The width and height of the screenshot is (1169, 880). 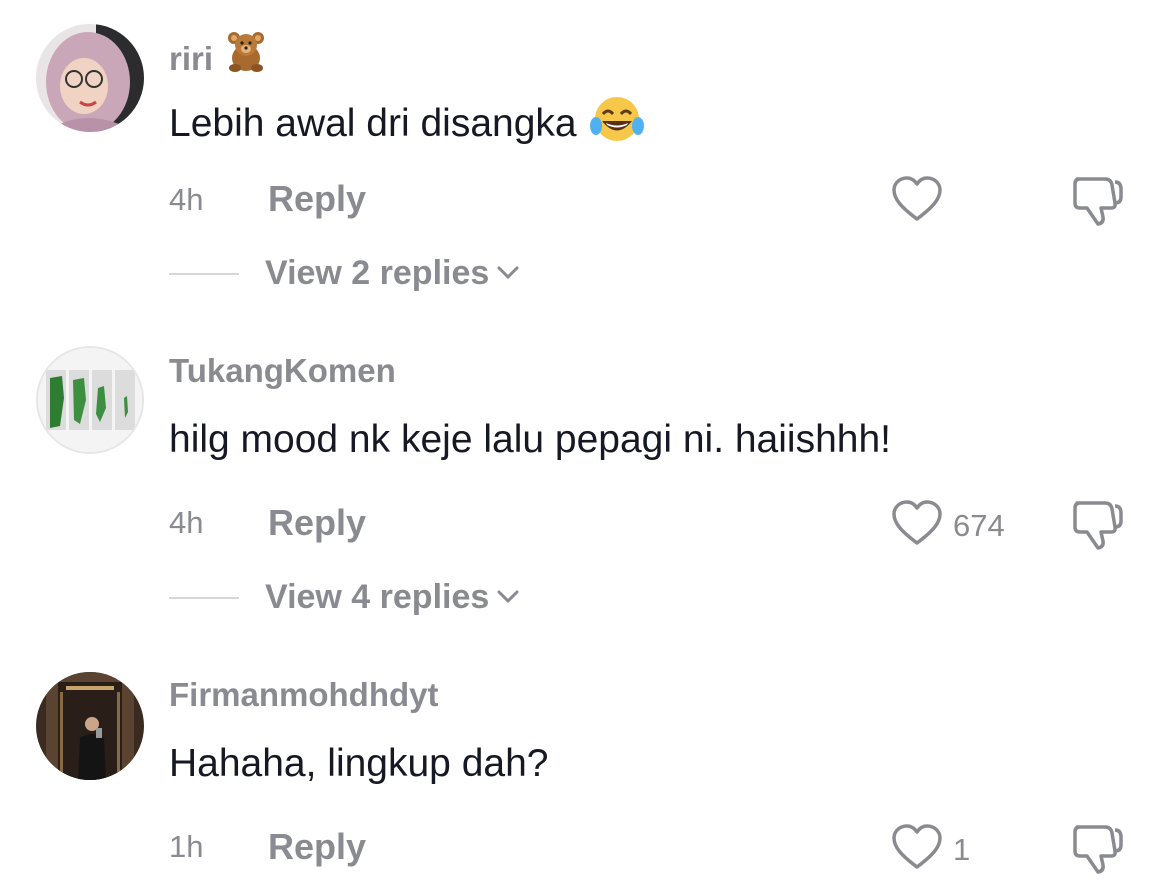 I want to click on teddy-bear-icon, so click(x=246, y=55).